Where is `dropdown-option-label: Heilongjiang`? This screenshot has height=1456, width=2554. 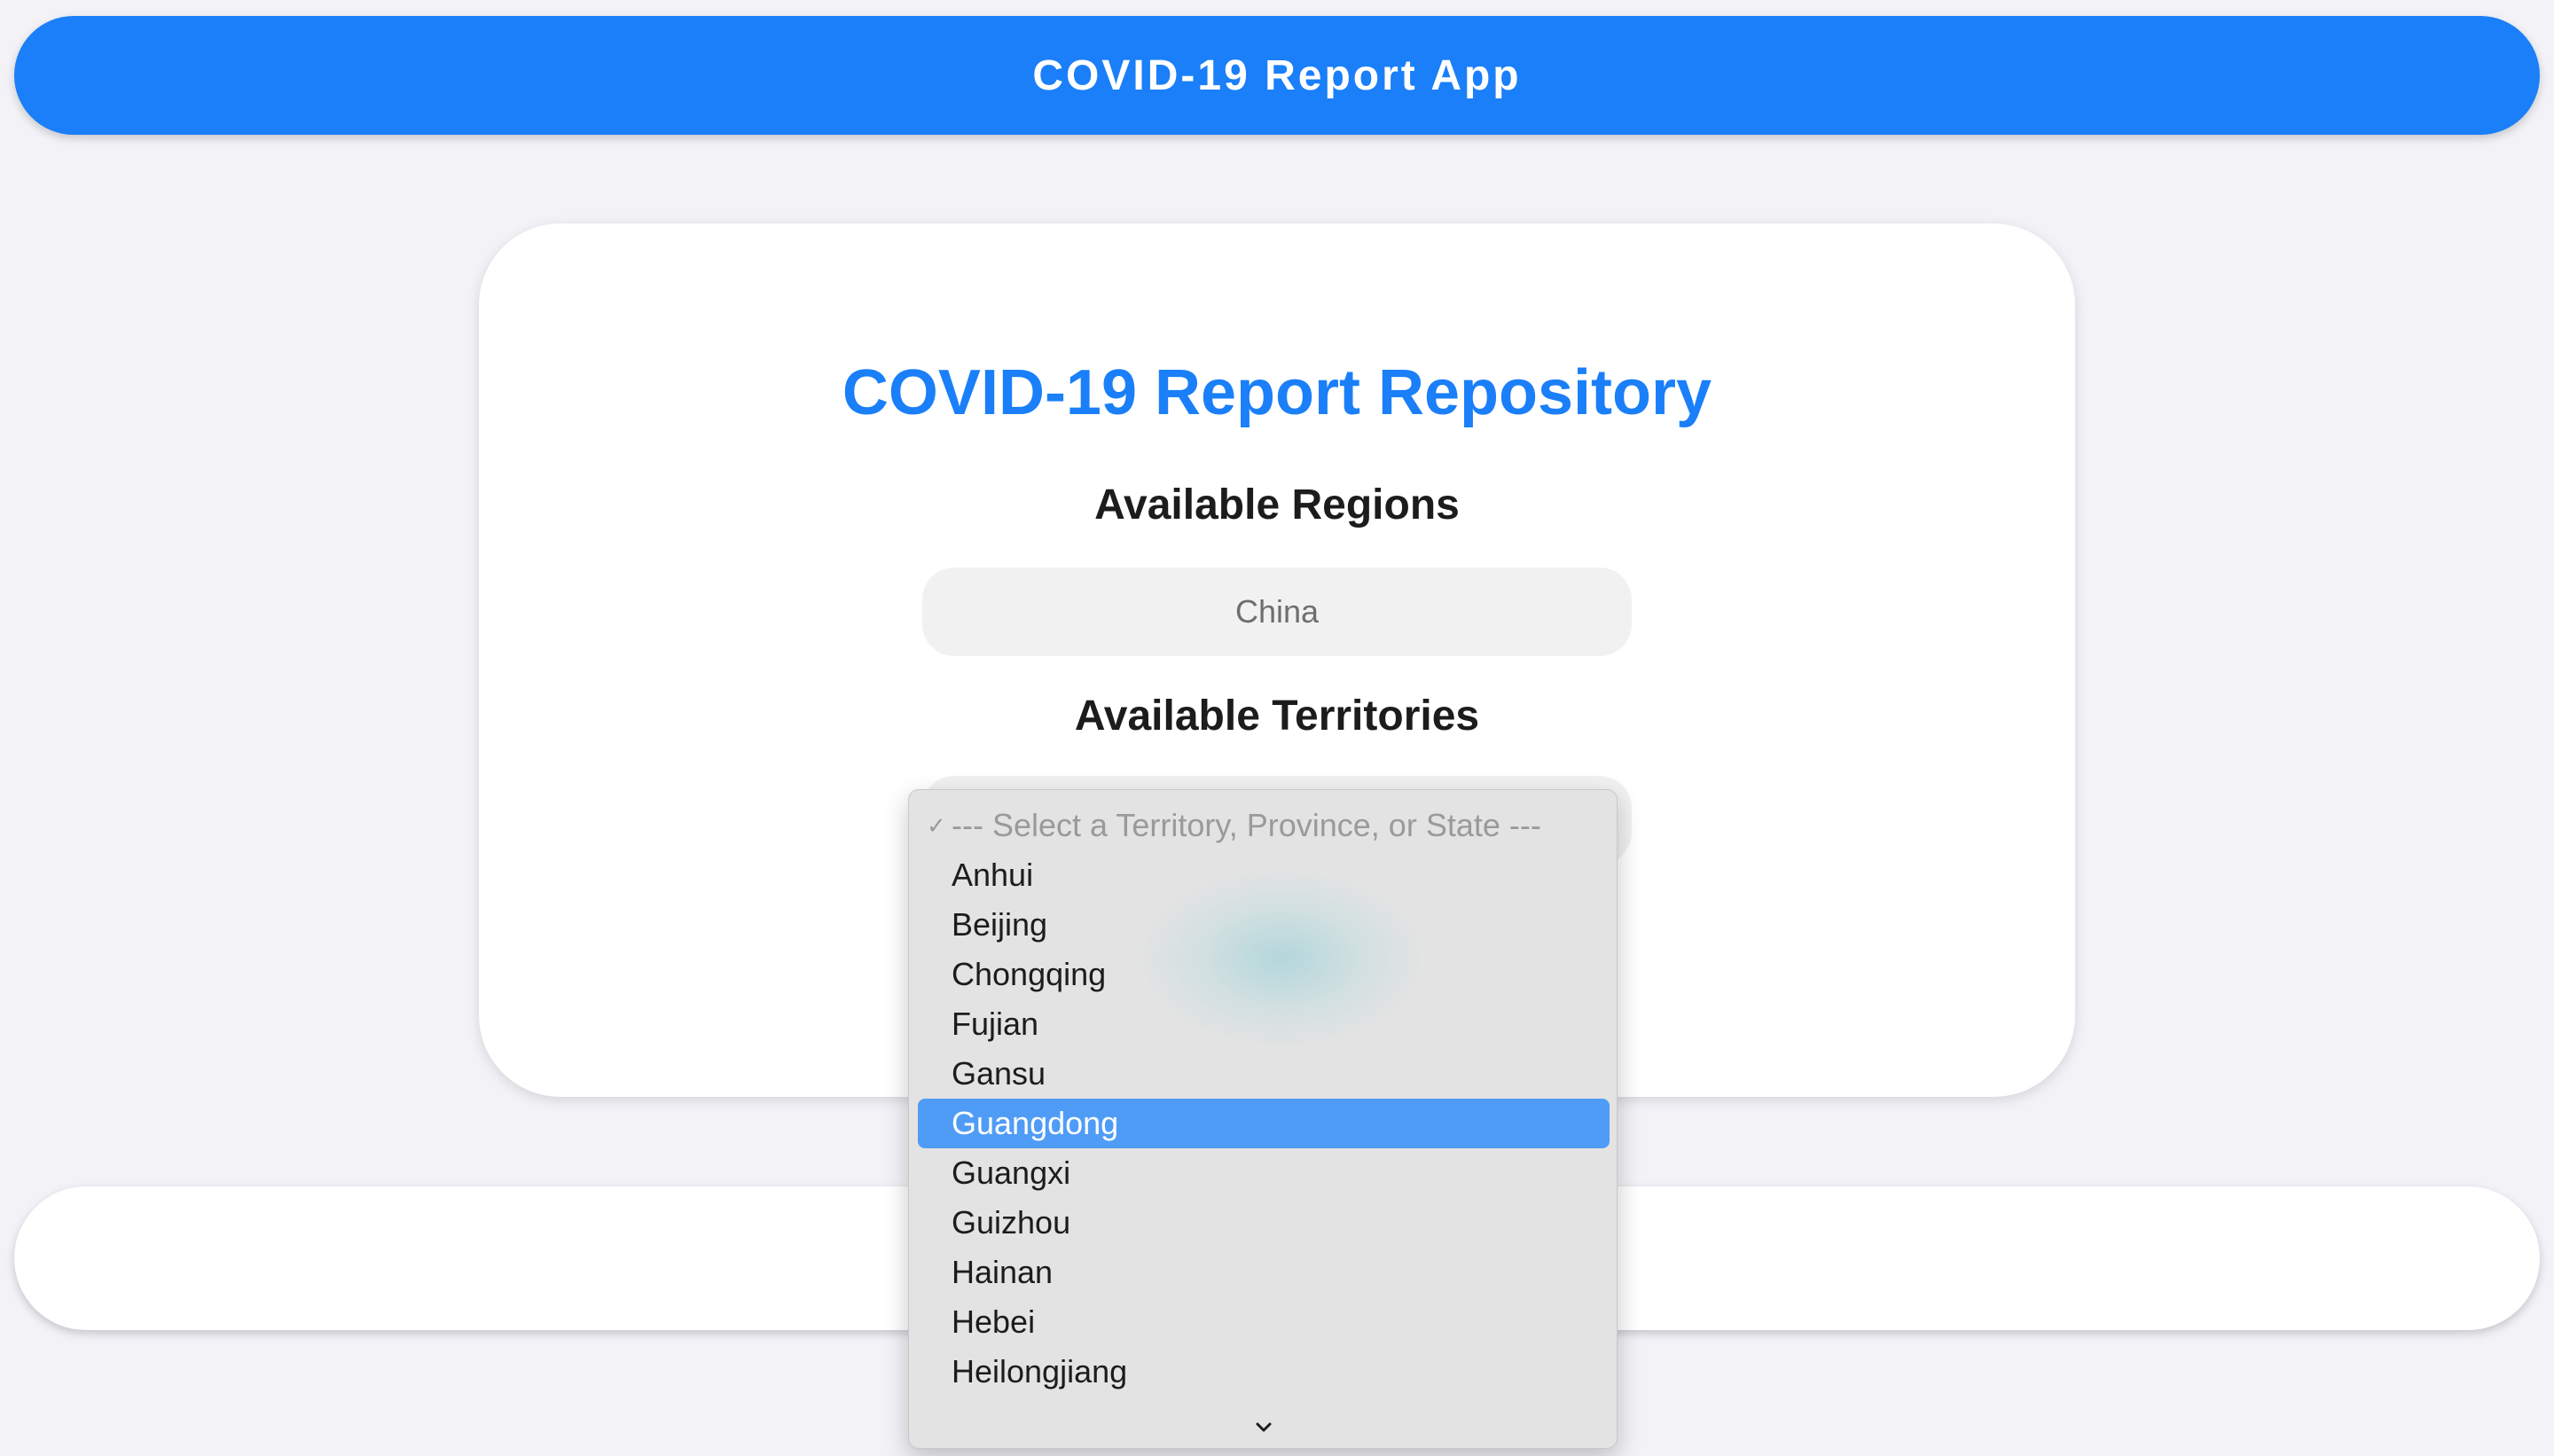 dropdown-option-label: Heilongjiang is located at coordinates (1040, 1371).